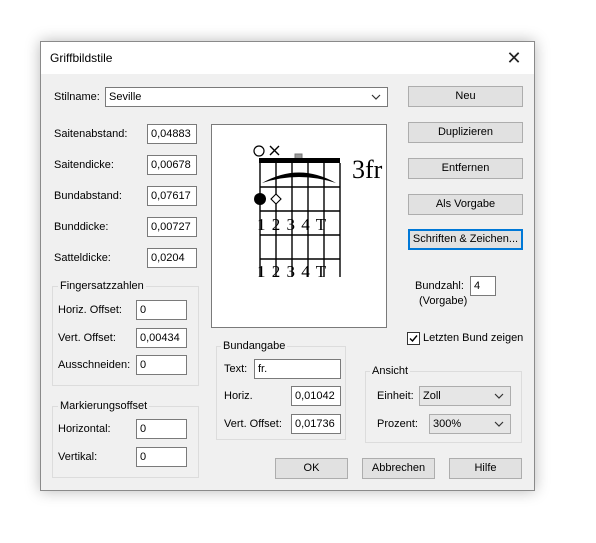 The image size is (596, 543). Describe the element at coordinates (274, 150) in the screenshot. I see `muted-string-marker` at that location.